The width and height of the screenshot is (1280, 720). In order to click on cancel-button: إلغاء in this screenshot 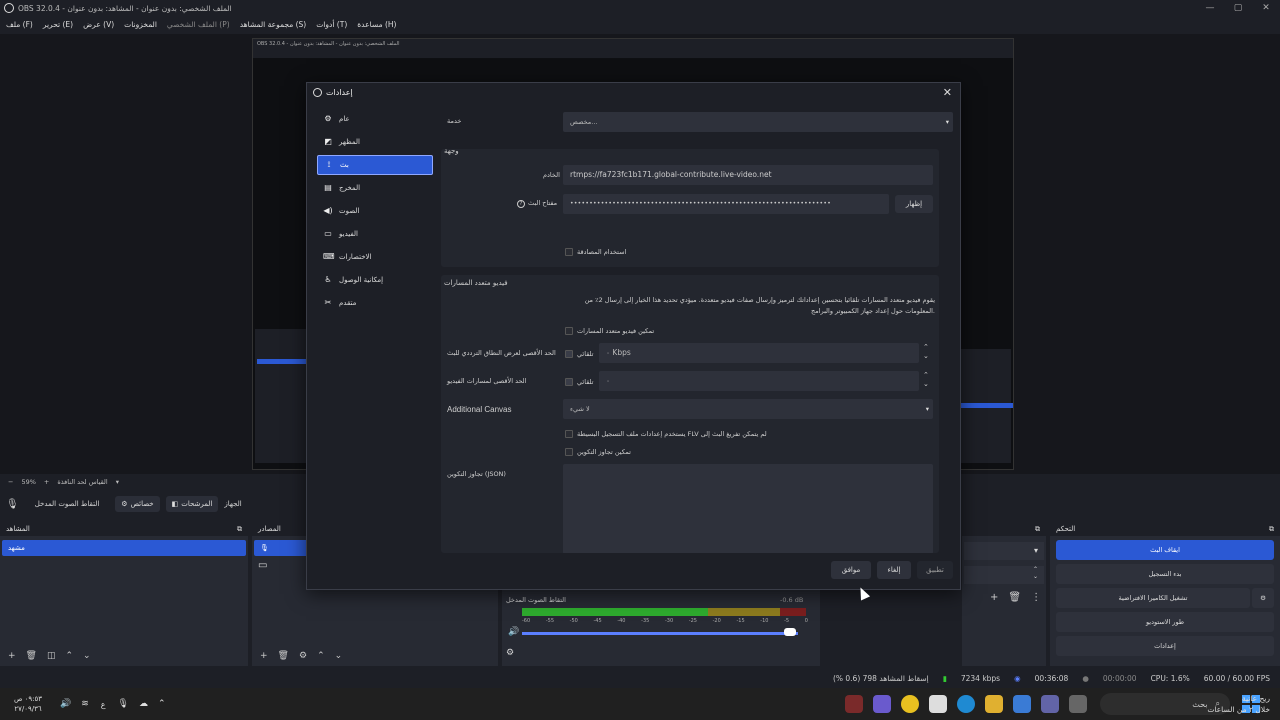, I will do `click(894, 570)`.